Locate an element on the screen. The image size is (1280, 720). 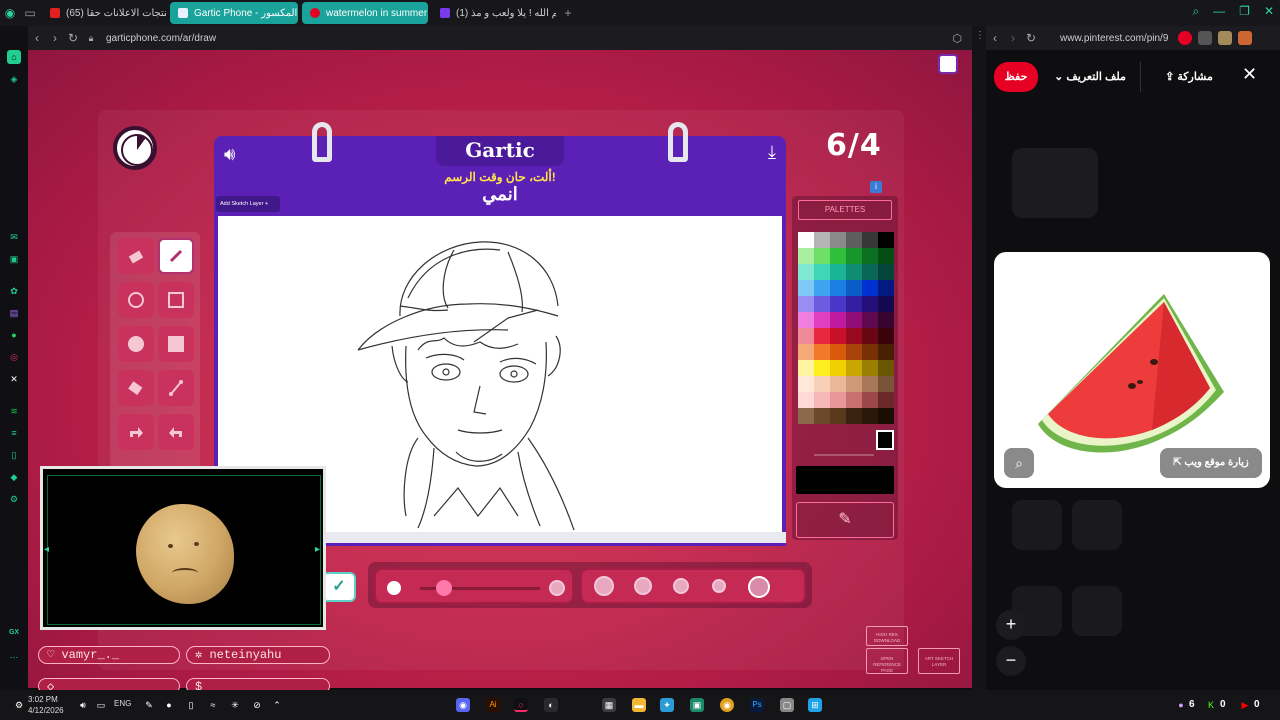
brush-size-l is located at coordinates (643, 586).